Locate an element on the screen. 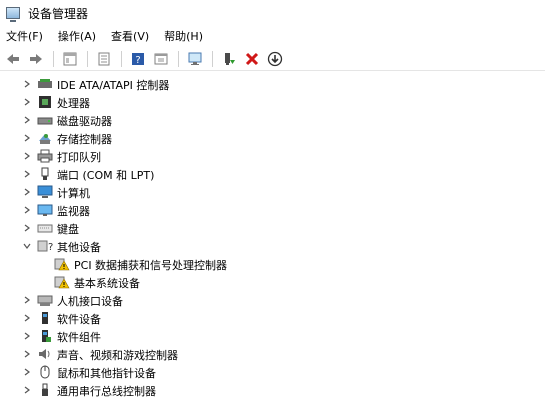 The image size is (545, 400). back-button is located at coordinates (13, 59).